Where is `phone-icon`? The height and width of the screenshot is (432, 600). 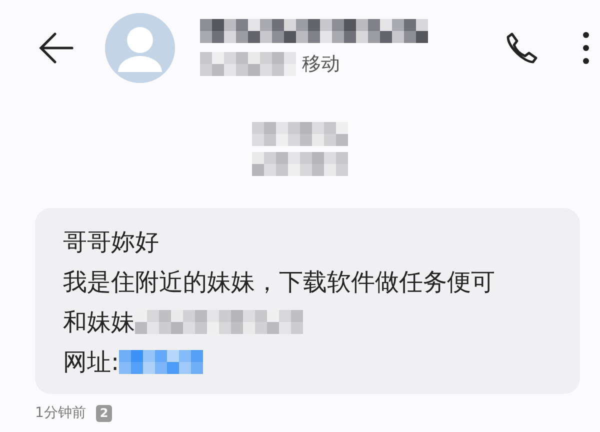
phone-icon is located at coordinates (521, 48).